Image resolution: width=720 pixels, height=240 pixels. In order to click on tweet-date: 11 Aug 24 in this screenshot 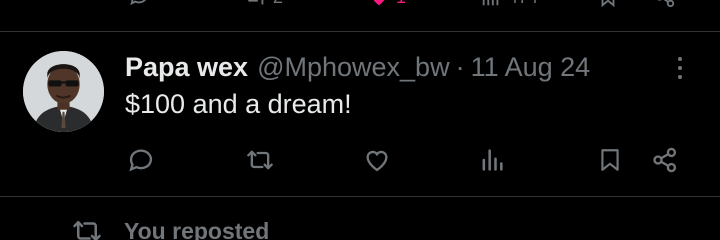, I will do `click(531, 67)`.